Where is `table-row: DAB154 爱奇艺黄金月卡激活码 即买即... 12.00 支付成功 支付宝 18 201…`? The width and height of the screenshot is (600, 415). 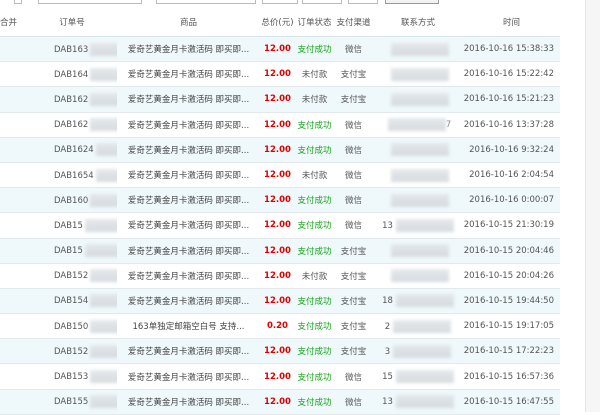 table-row: DAB154 爱奇艺黄金月卡激活码 即买即... 12.00 支付成功 支付宝 18 201… is located at coordinates (280, 301).